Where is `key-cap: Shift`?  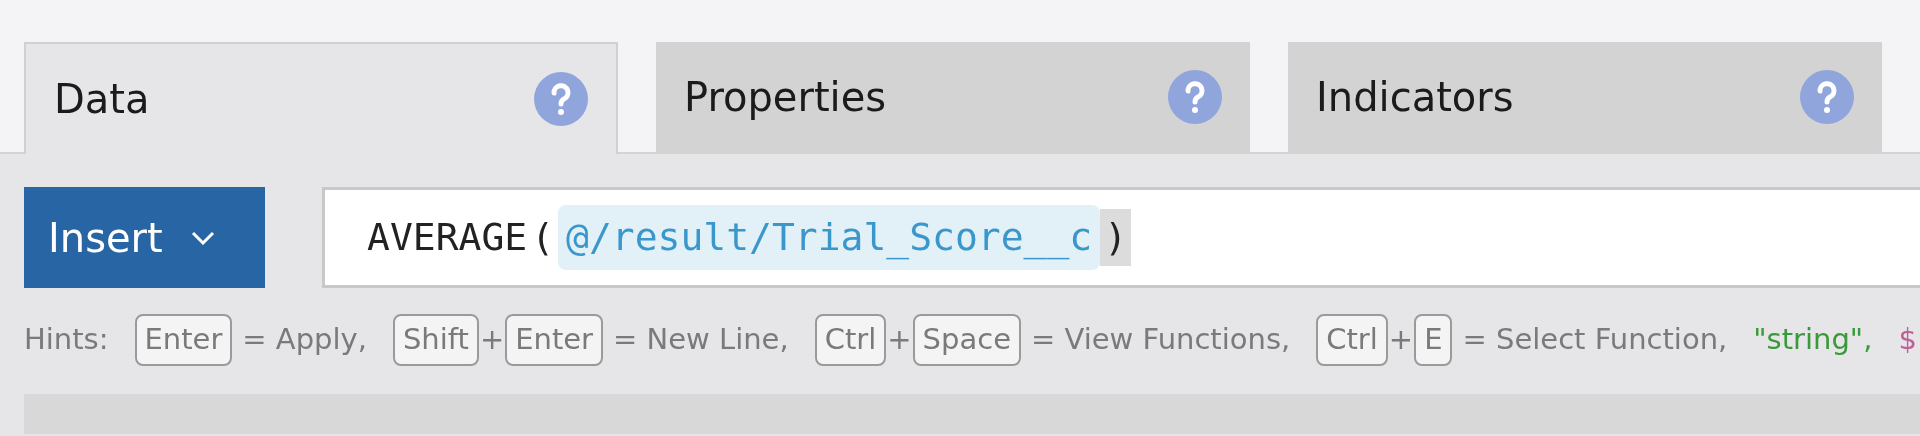 key-cap: Shift is located at coordinates (435, 340).